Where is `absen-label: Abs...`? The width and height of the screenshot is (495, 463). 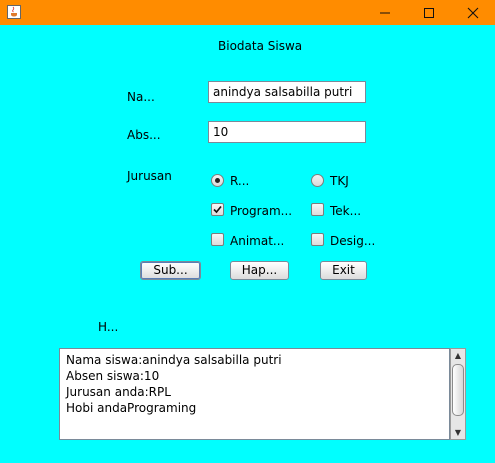 absen-label: Abs... is located at coordinates (144, 135).